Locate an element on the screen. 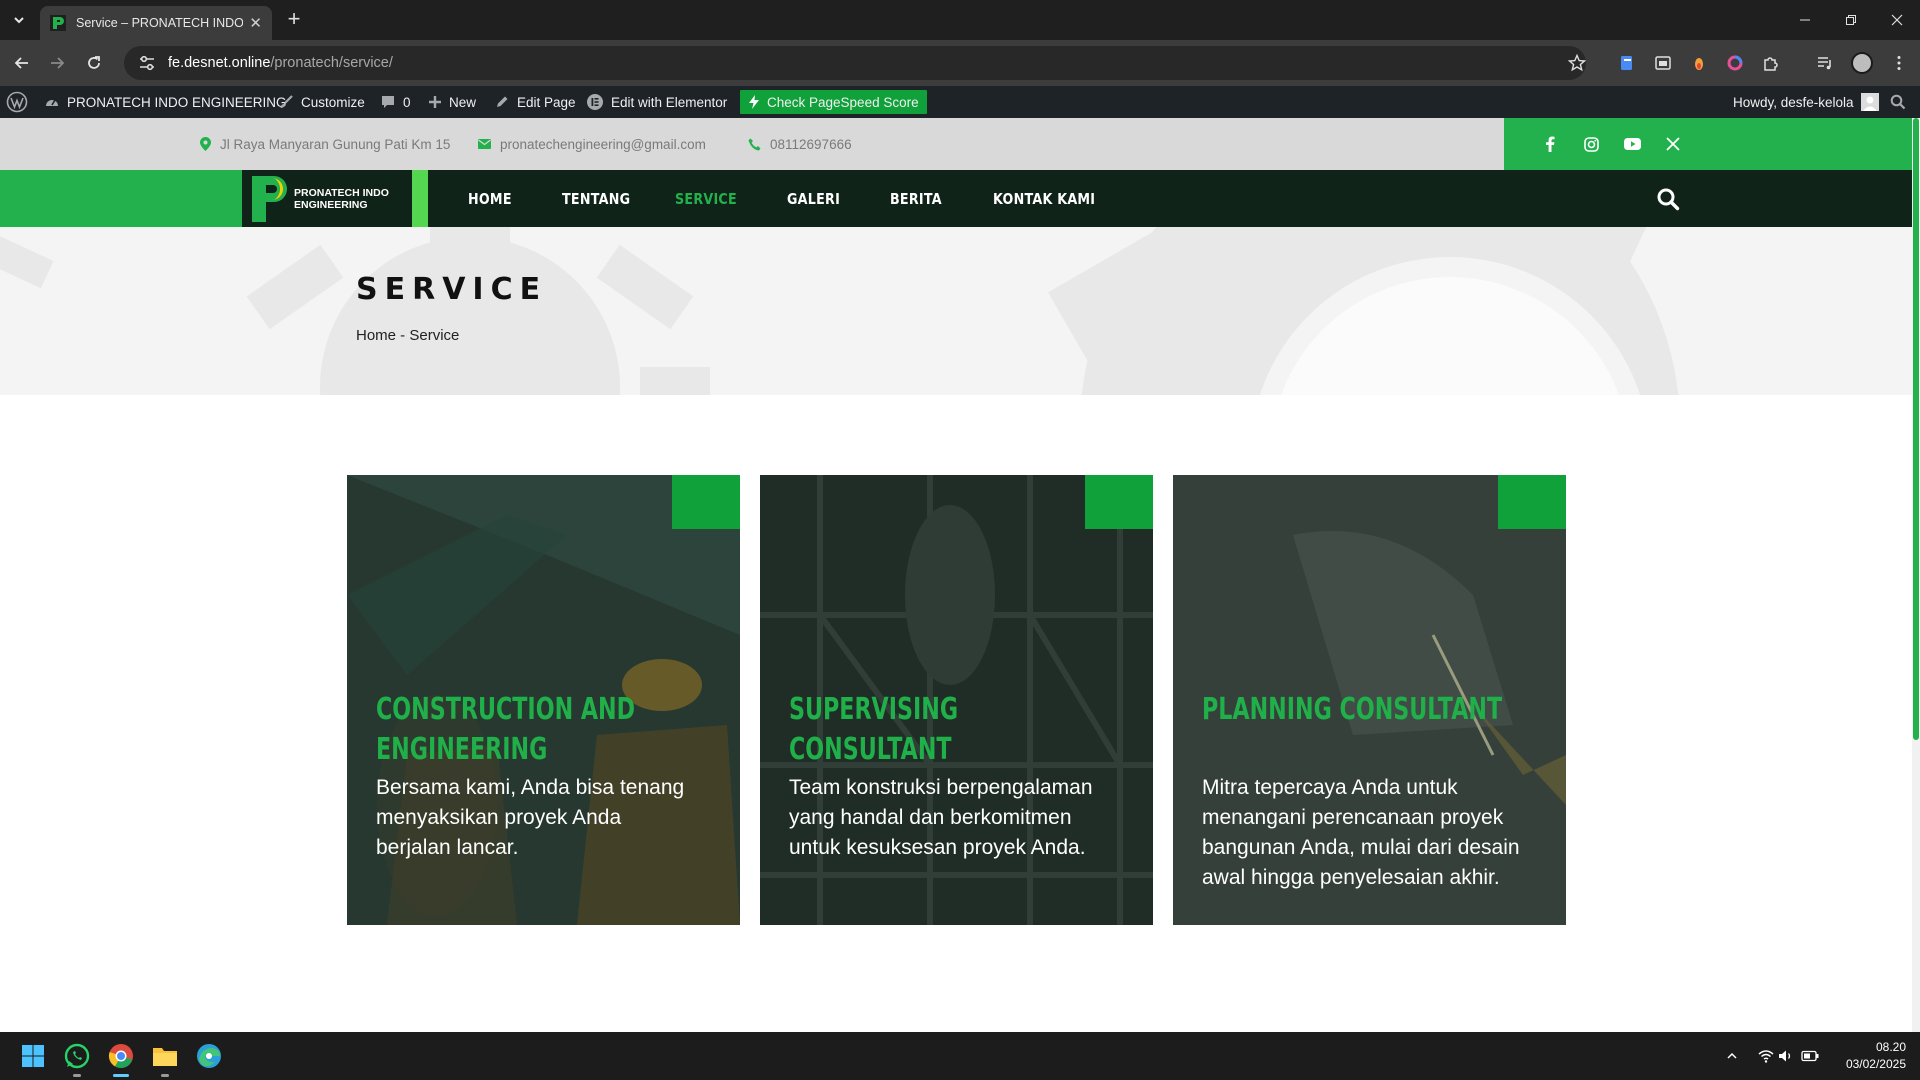 The image size is (1920, 1080). nav-tentang: TENTANG is located at coordinates (596, 198).